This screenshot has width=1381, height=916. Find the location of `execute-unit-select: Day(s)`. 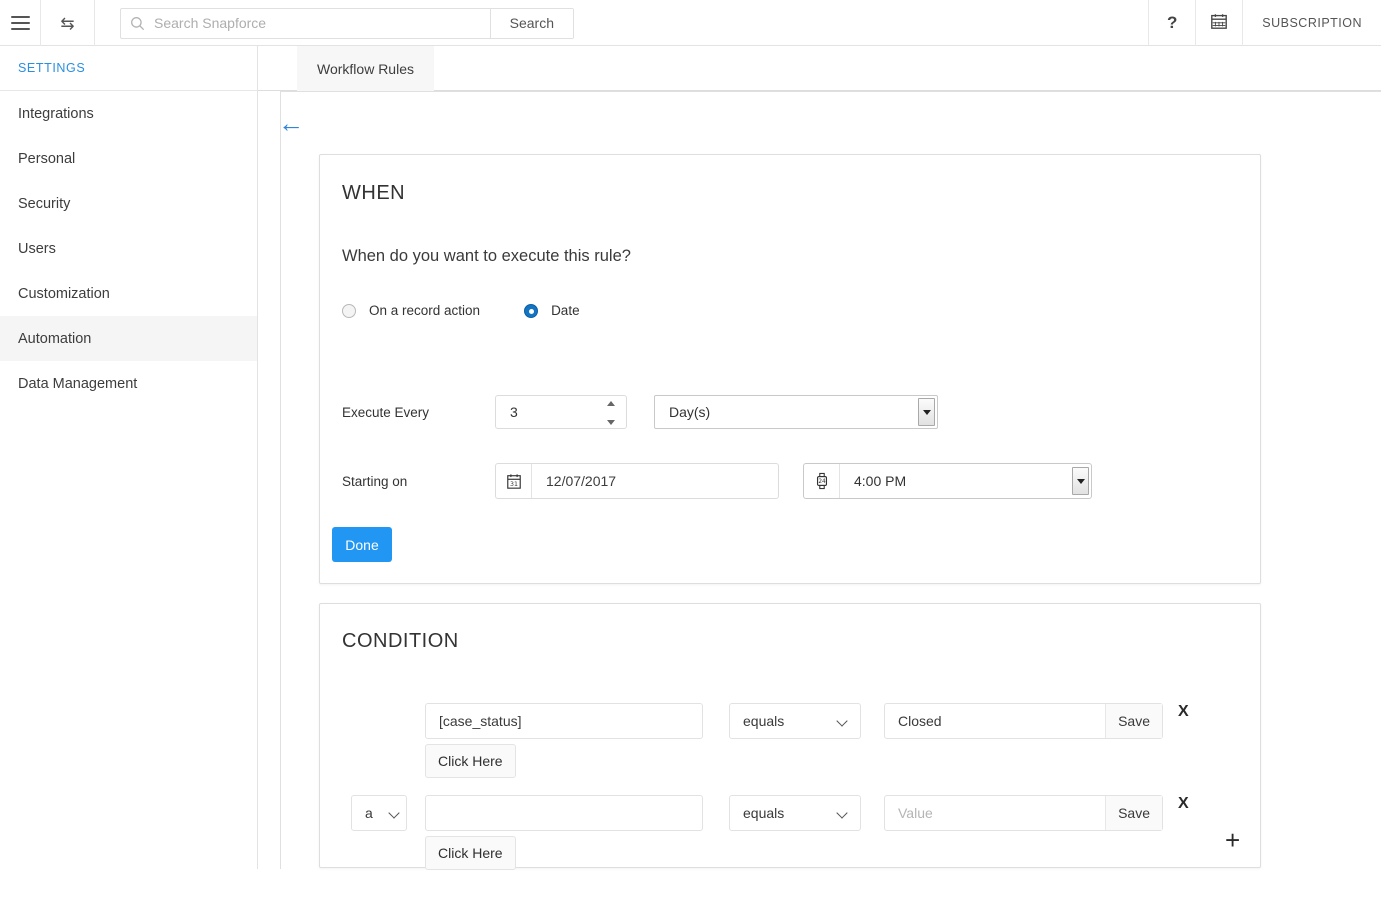

execute-unit-select: Day(s) is located at coordinates (796, 412).